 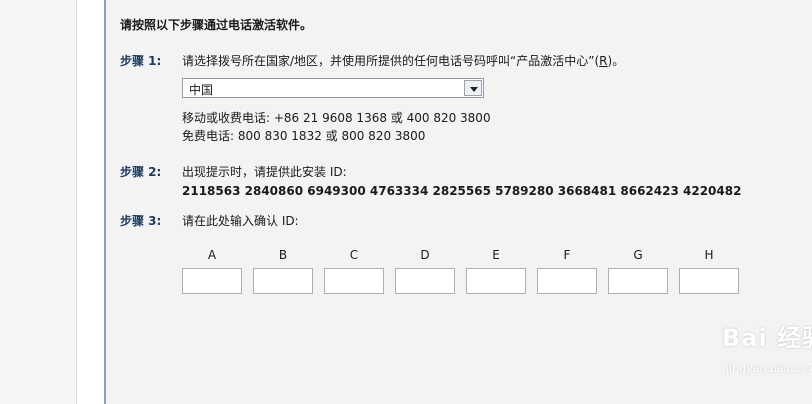 I want to click on confirmation-id-field-b, so click(x=283, y=281).